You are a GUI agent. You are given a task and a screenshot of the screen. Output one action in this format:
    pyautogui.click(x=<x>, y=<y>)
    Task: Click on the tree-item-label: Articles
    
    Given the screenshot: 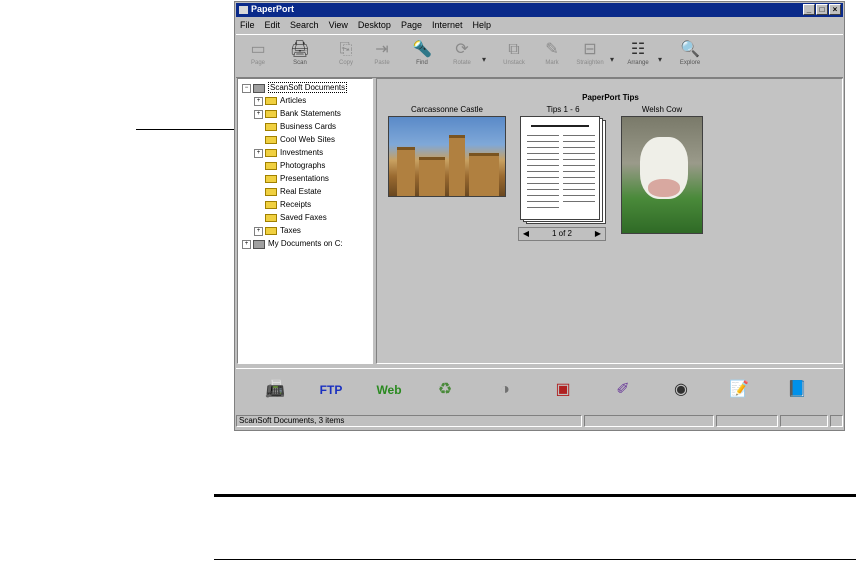 What is the action you would take?
    pyautogui.click(x=293, y=100)
    